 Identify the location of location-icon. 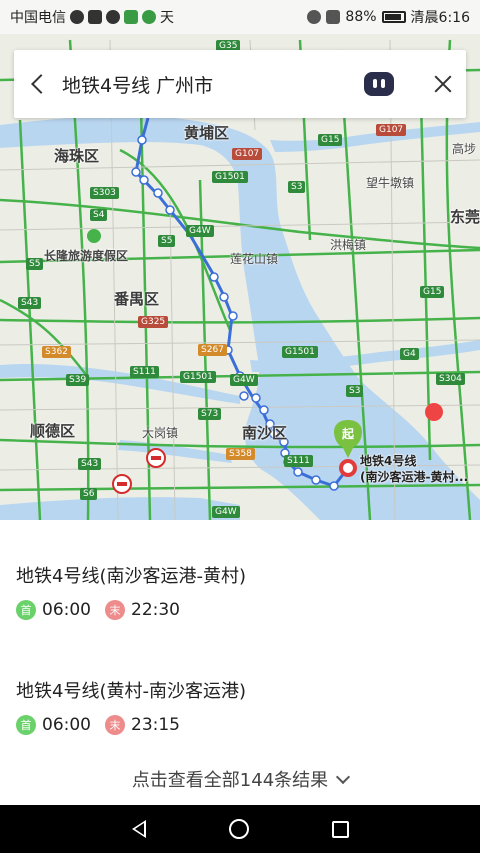
(77, 17).